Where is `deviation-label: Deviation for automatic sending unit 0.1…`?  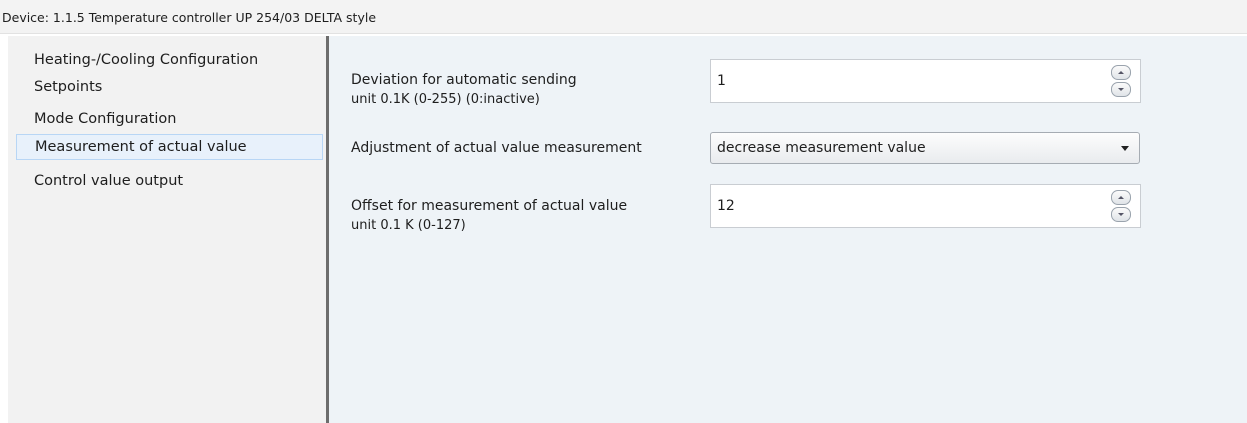
deviation-label: Deviation for automatic sending unit 0.1… is located at coordinates (464, 90).